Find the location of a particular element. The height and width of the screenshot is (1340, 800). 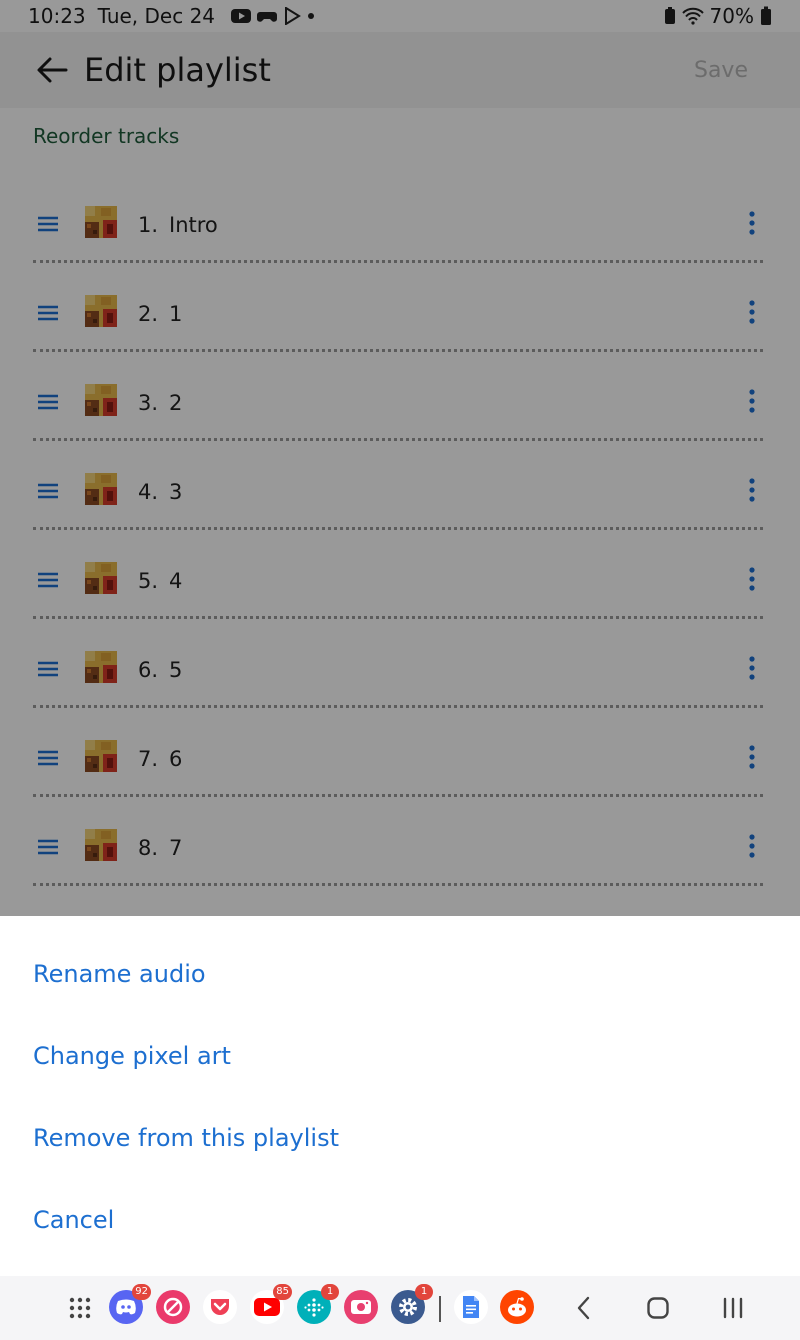

settings-app: 1 is located at coordinates (412, 1305).